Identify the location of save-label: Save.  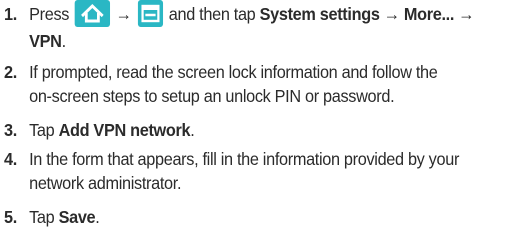
(77, 217).